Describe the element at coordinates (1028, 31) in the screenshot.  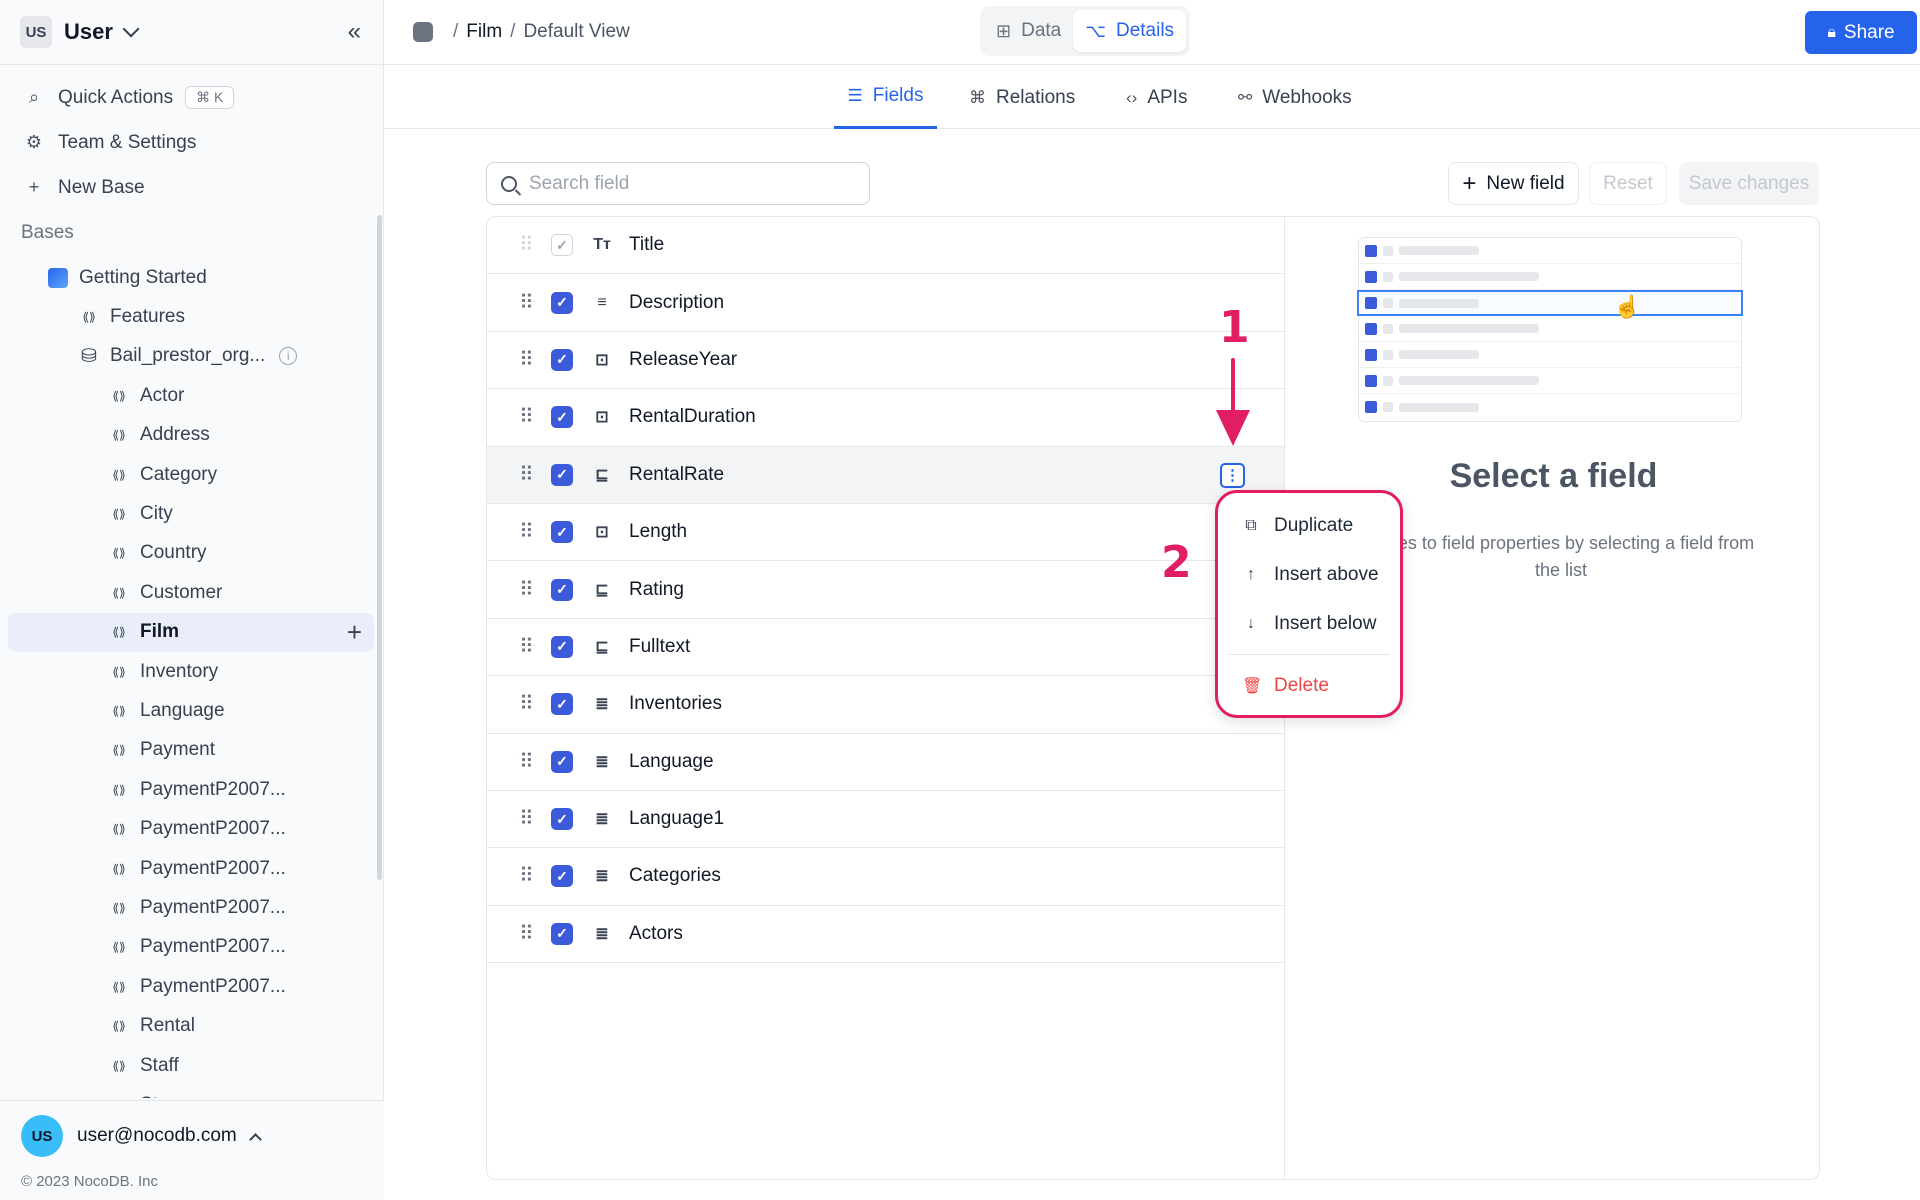
I see `data-view-button: ⊞ Data` at that location.